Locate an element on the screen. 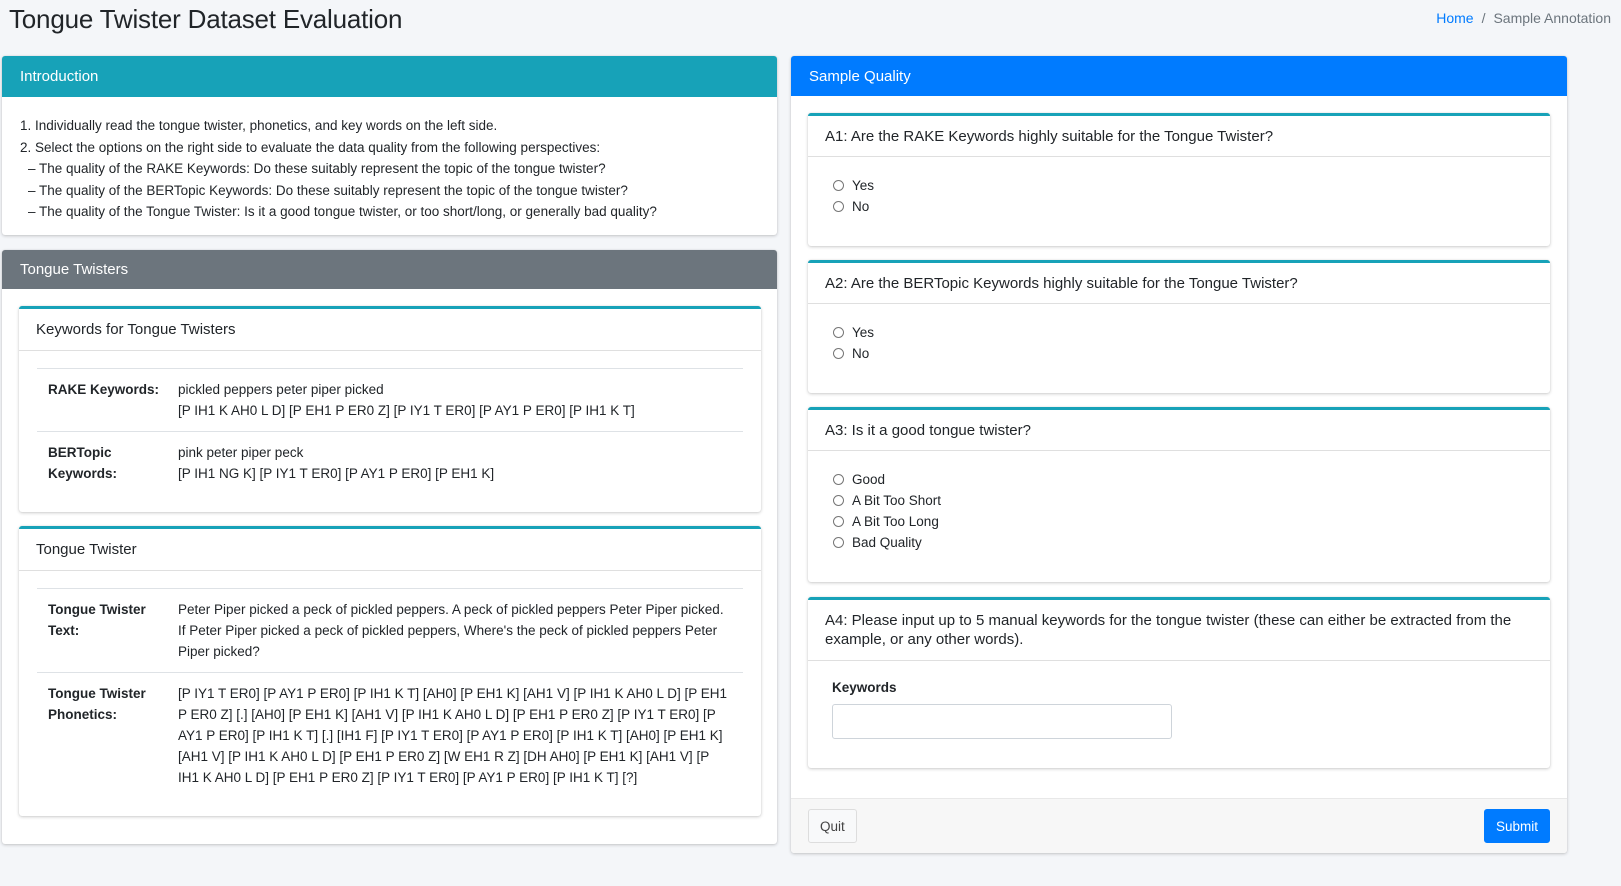  breadcrumb-current: Sample Annotation is located at coordinates (1552, 18).